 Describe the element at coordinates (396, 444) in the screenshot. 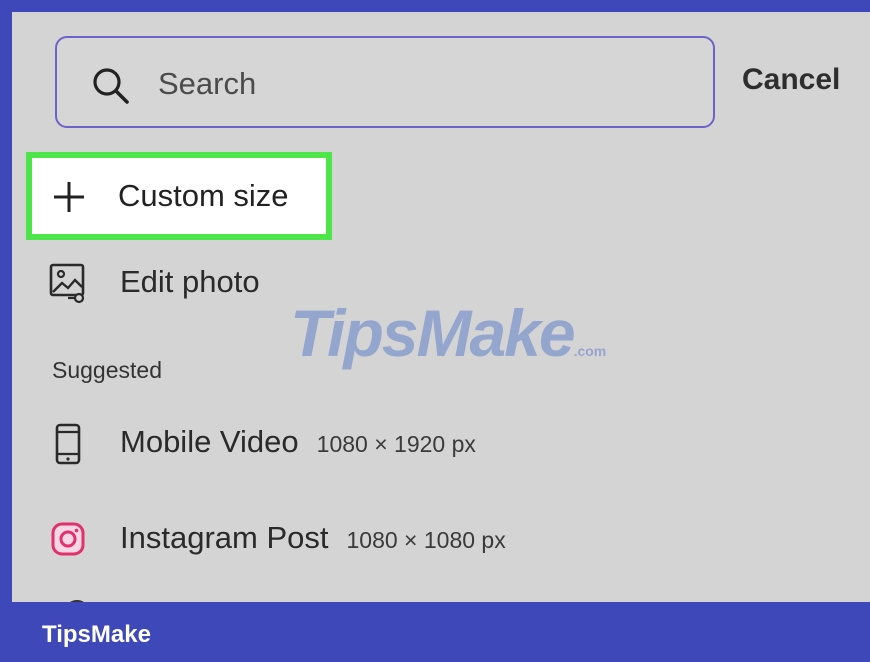

I see `mobile-video-dims: 1080 × 1920 px` at that location.